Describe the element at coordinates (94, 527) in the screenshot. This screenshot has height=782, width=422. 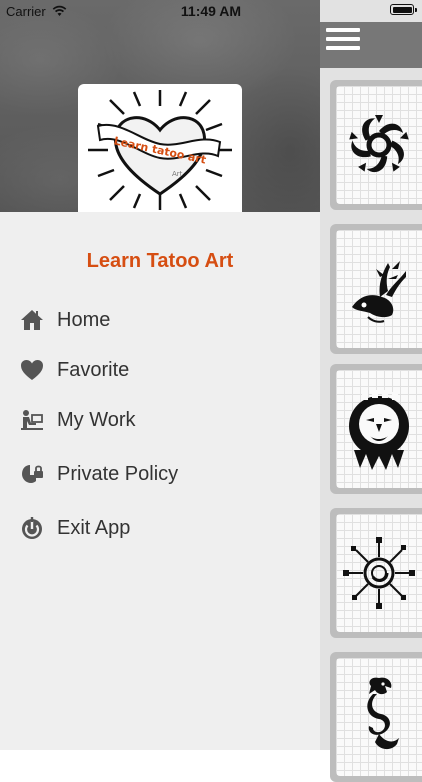
I see `menu-item-label: Exit App` at that location.